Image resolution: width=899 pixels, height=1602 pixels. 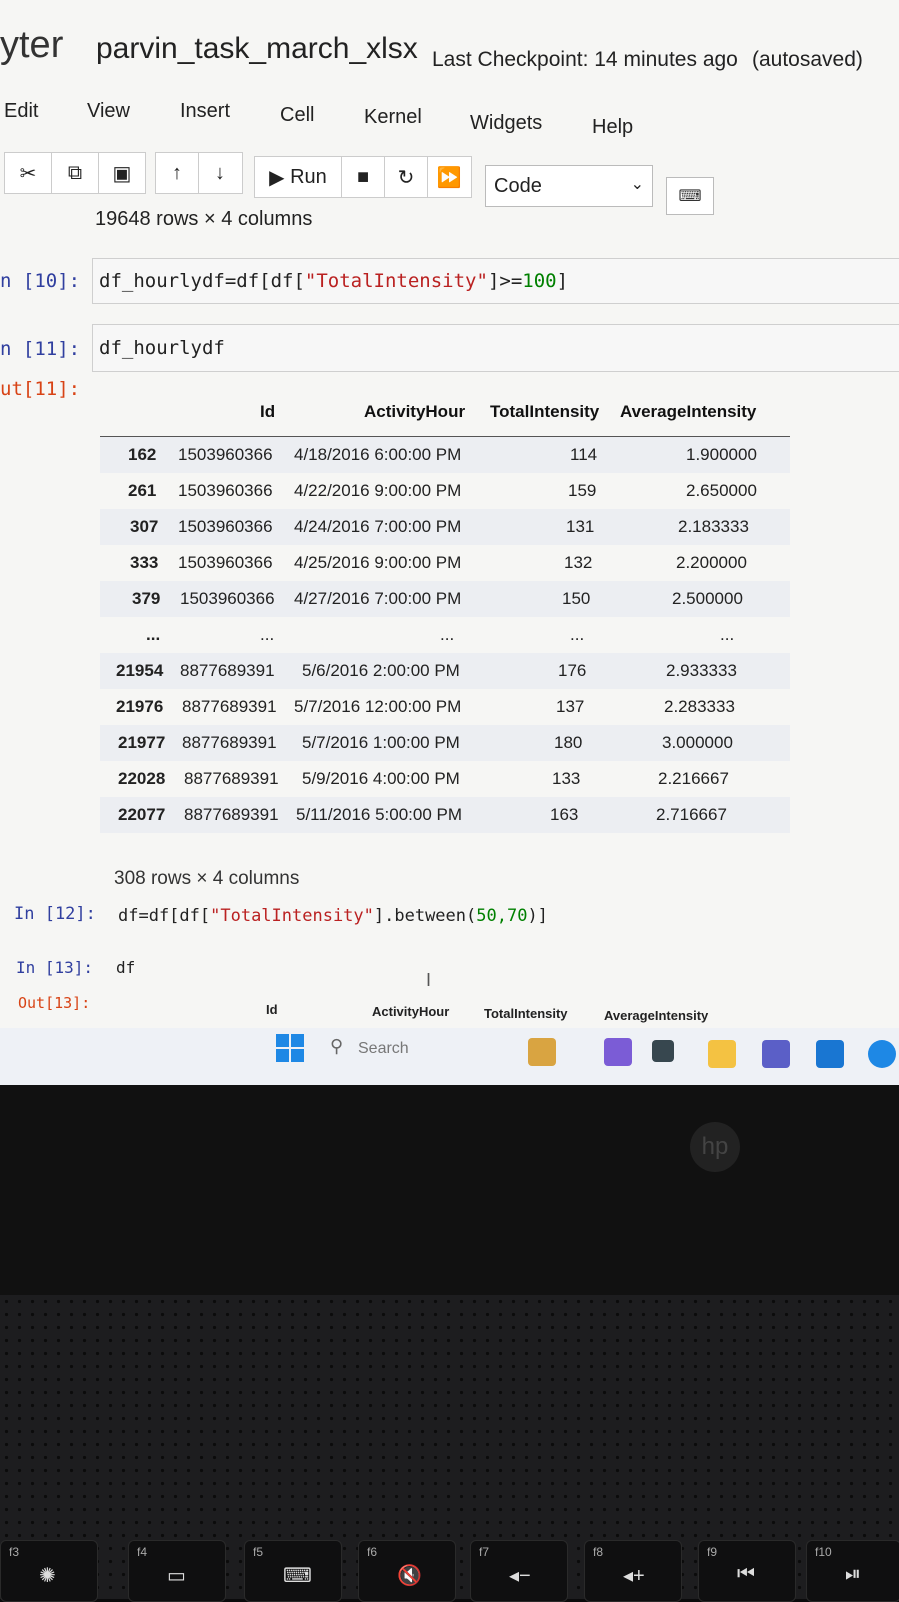 I want to click on edit-button-group: ✂ ⧉ ▣, so click(x=75, y=173).